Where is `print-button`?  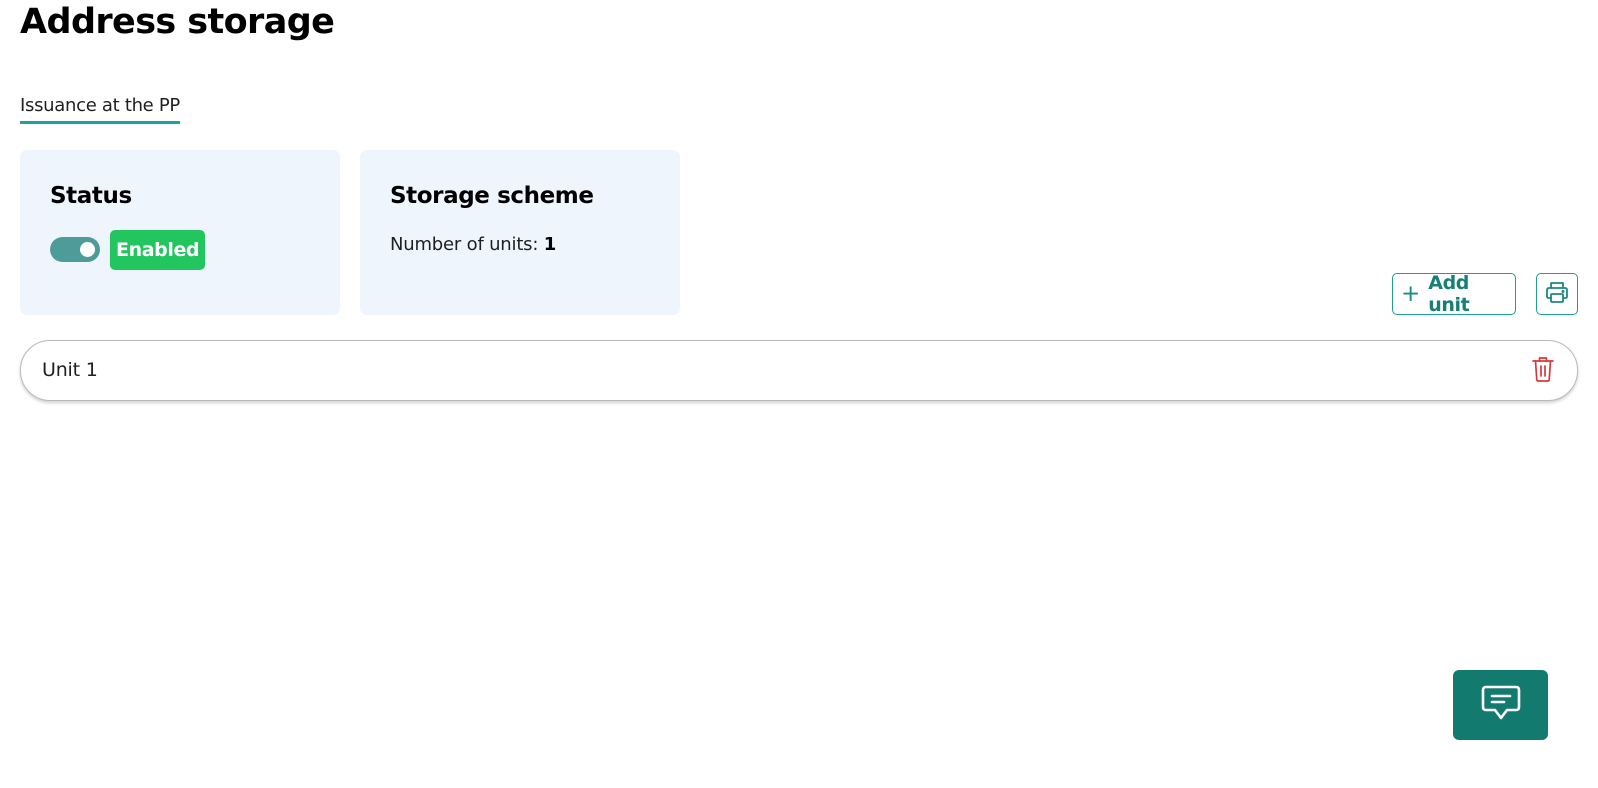 print-button is located at coordinates (1557, 294).